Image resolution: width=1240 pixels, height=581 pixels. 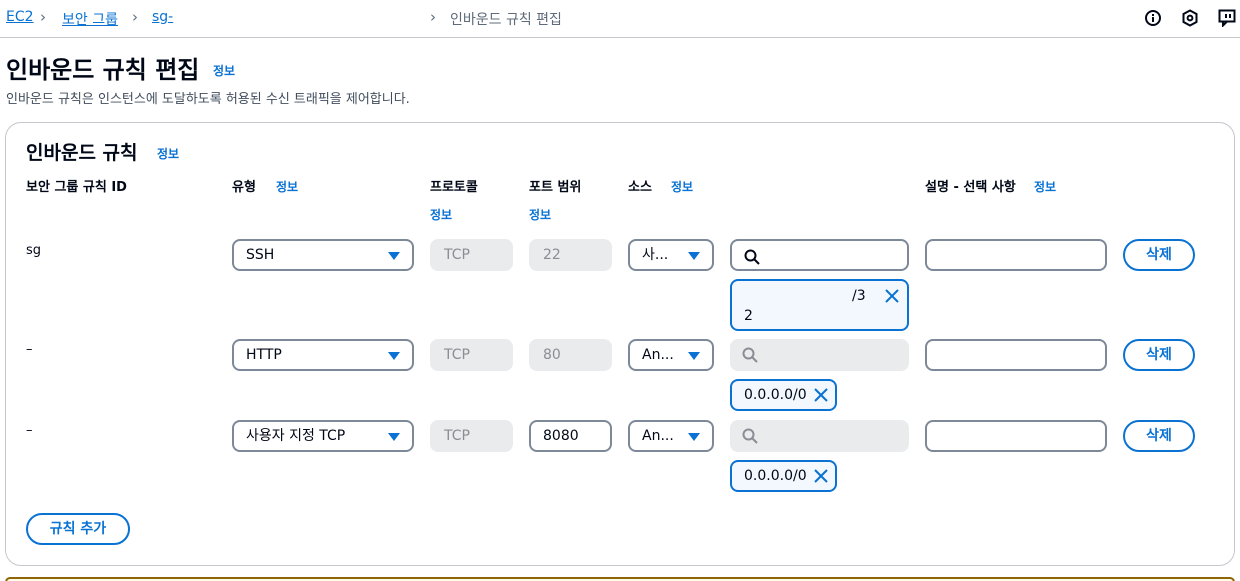 I want to click on source-info-link: 정보, so click(x=682, y=186).